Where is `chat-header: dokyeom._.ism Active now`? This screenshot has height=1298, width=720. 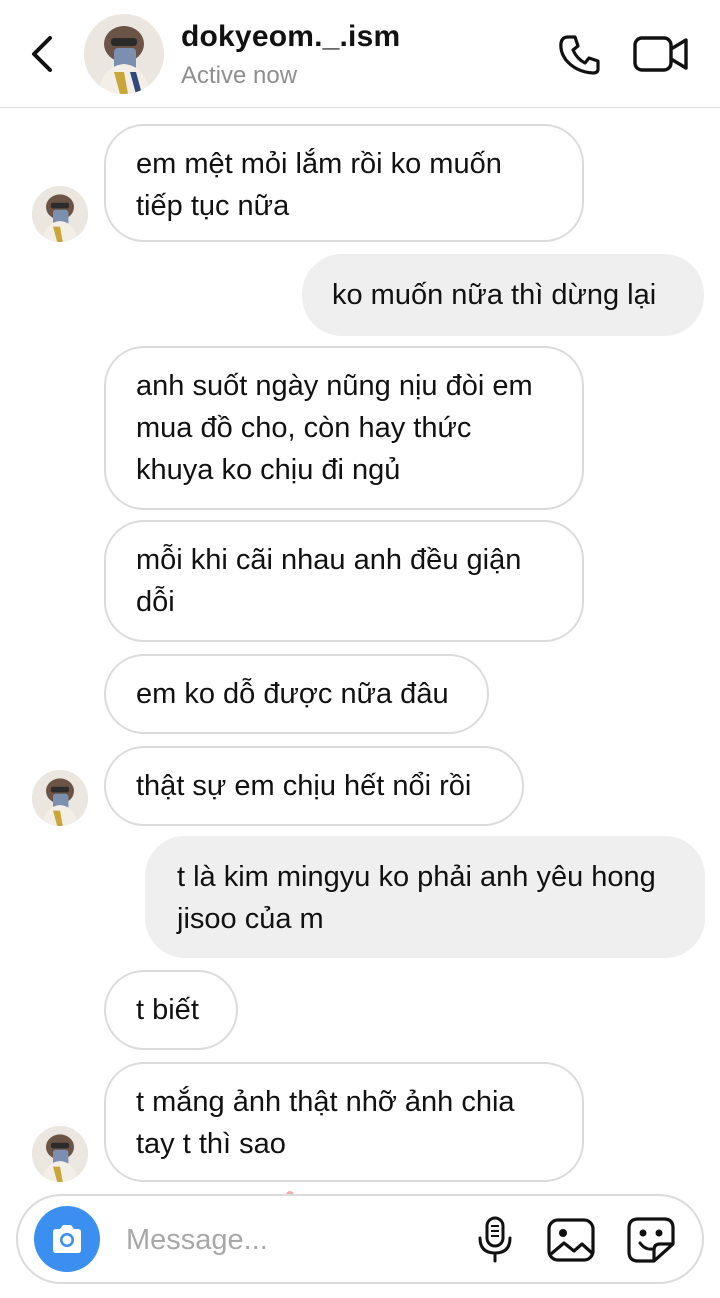
chat-header: dokyeom._.ism Active now is located at coordinates (360, 54).